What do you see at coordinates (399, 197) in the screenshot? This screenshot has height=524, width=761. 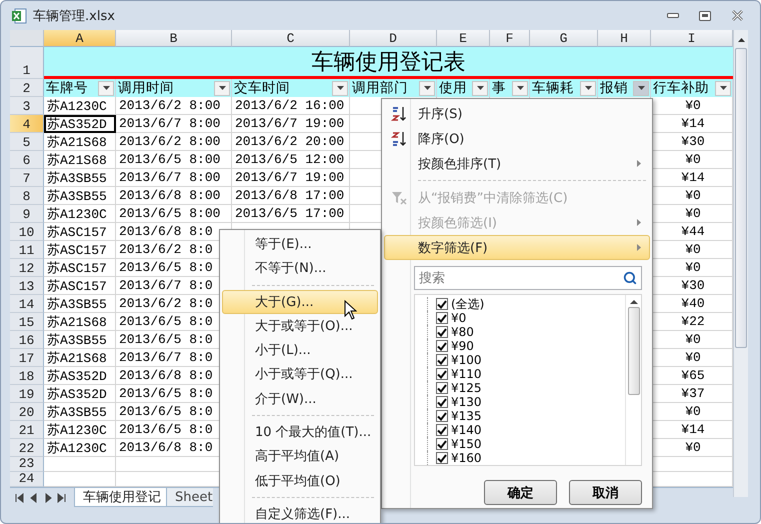 I see `clear-filter-icon` at bounding box center [399, 197].